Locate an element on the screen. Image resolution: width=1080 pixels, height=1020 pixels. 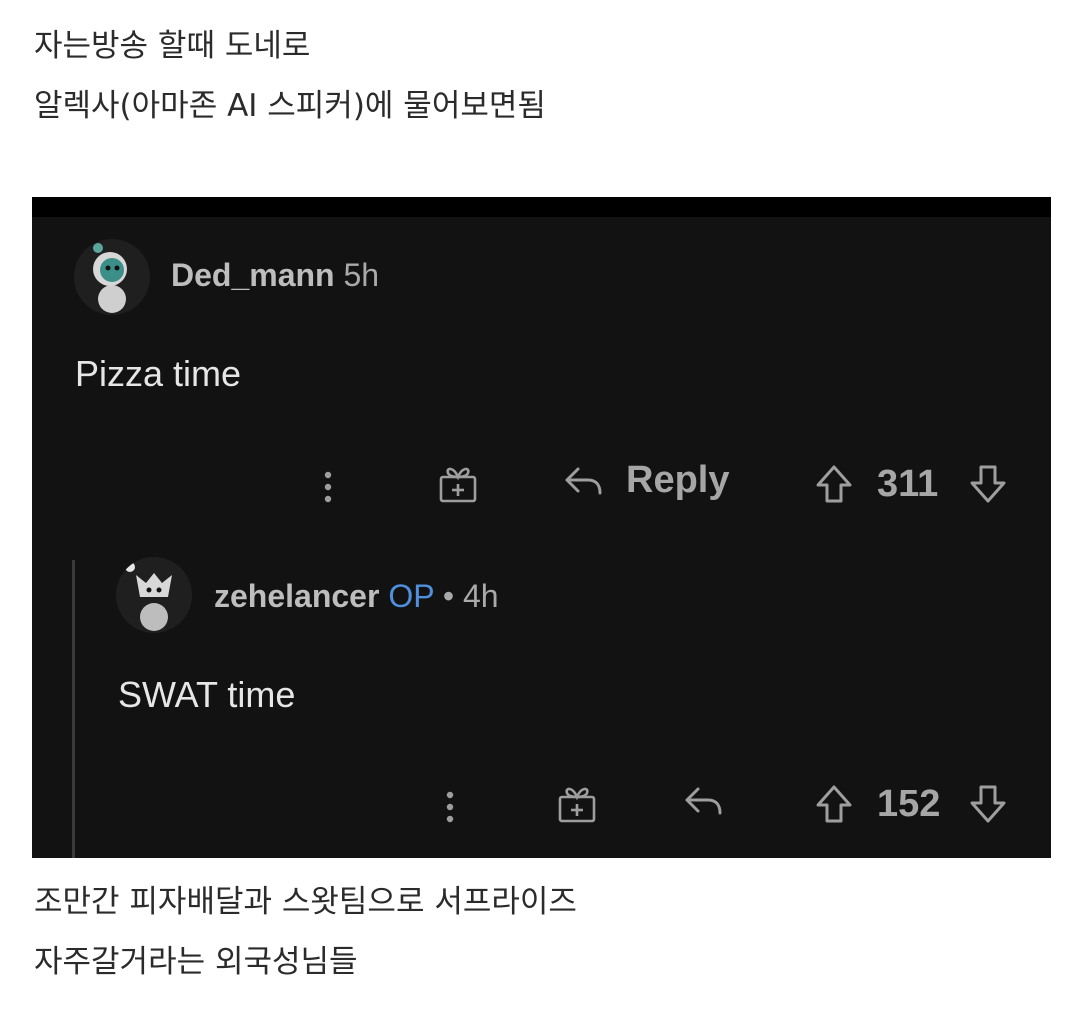
comment-body: SWAT time is located at coordinates (207, 694).